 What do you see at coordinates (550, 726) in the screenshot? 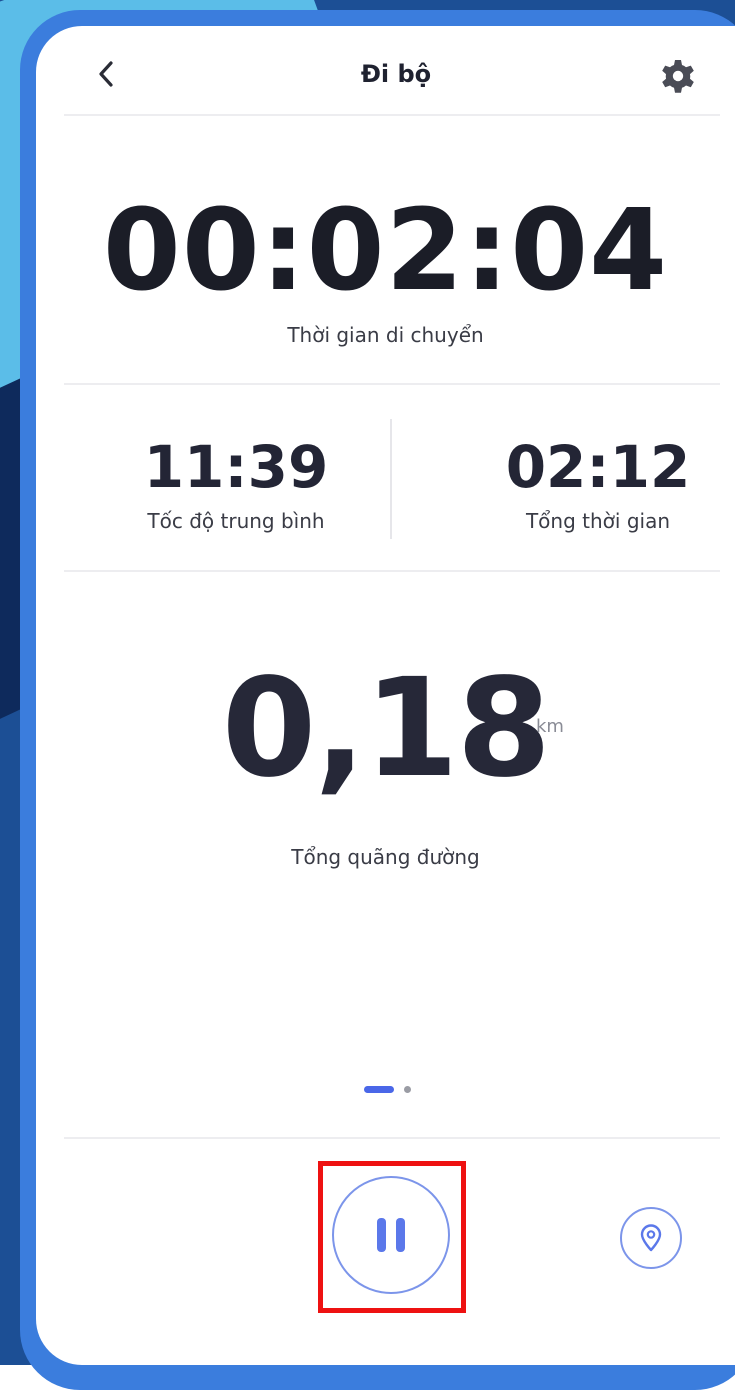
I see `distance-unit: km` at bounding box center [550, 726].